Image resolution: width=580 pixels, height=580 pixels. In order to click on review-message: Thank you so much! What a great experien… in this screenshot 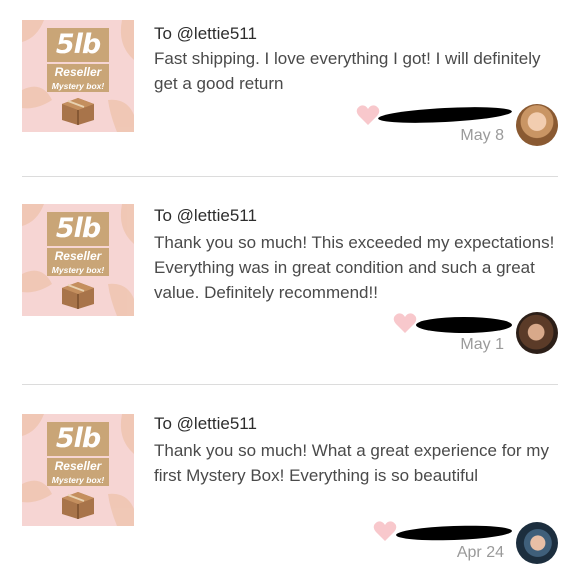, I will do `click(351, 463)`.